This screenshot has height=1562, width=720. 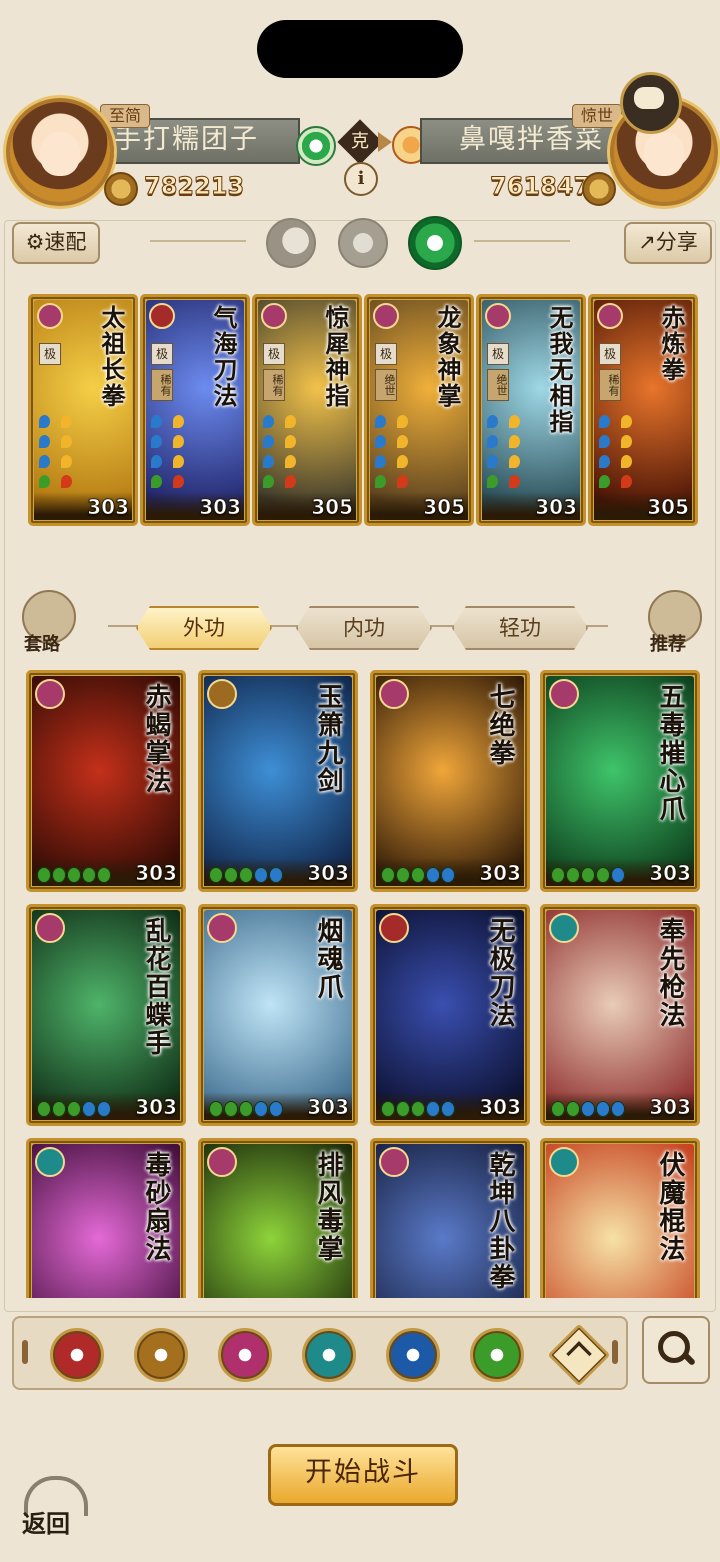 What do you see at coordinates (161, 1355) in the screenshot?
I see `sword-filter-icon` at bounding box center [161, 1355].